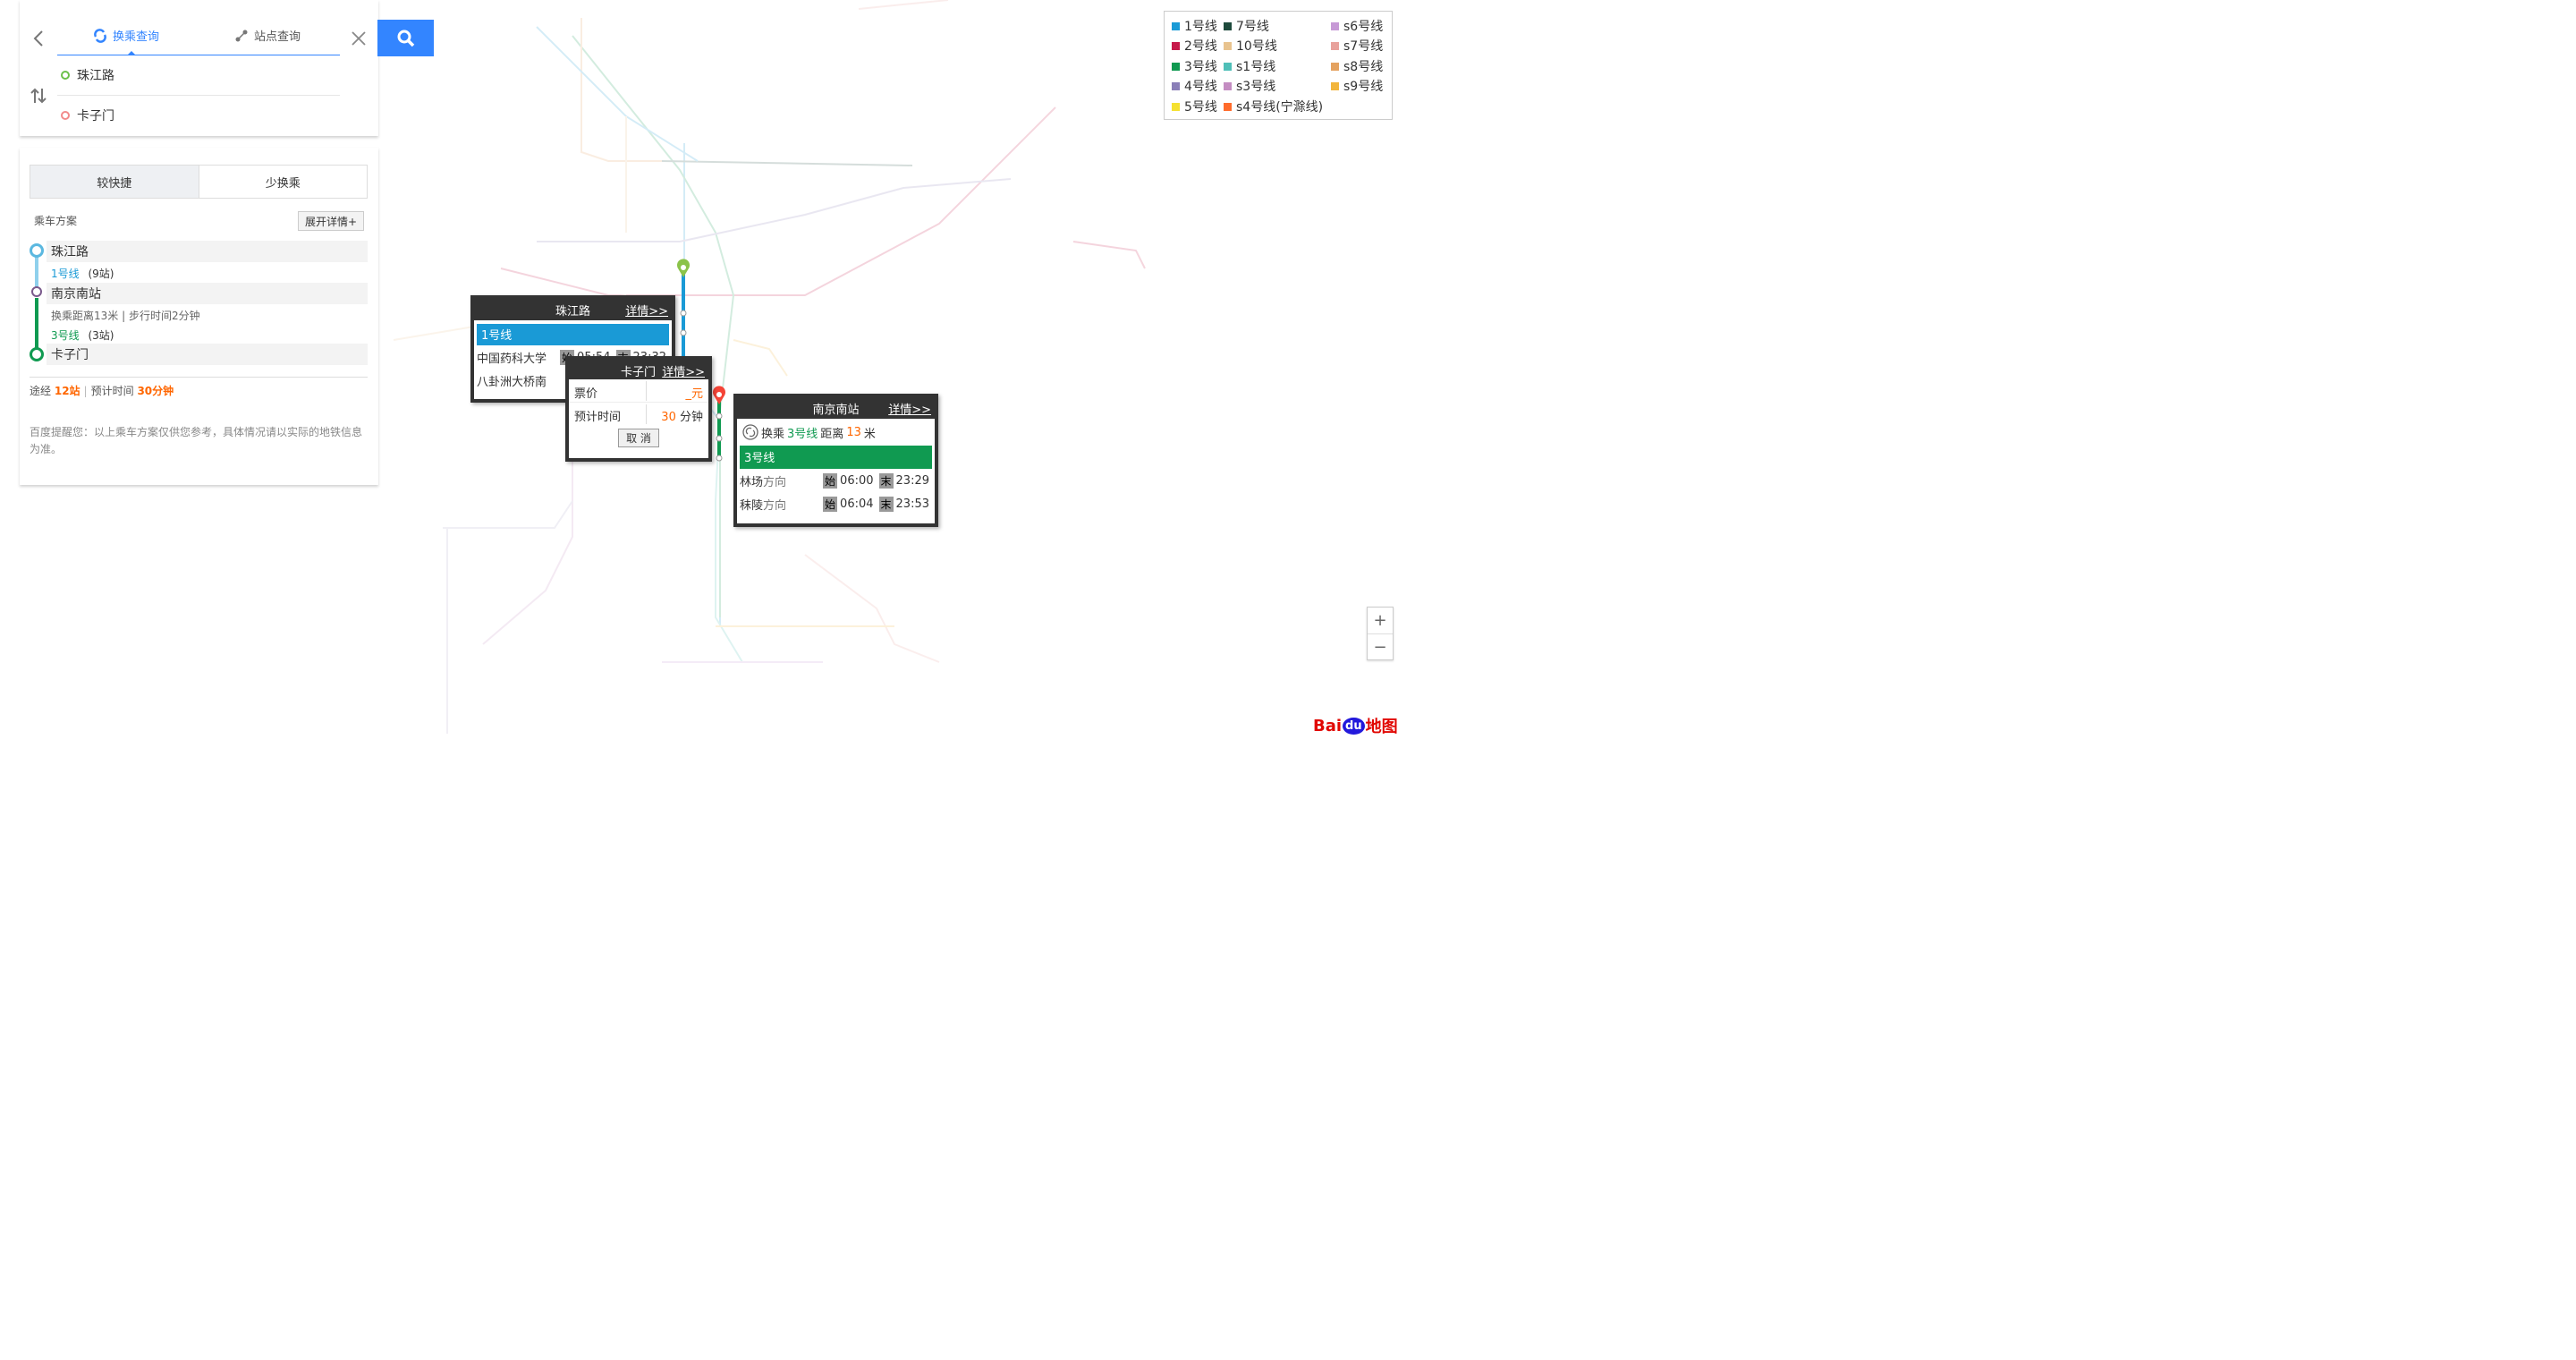 The image size is (2576, 1360). Describe the element at coordinates (1380, 646) in the screenshot. I see `zoom-out-button: −` at that location.